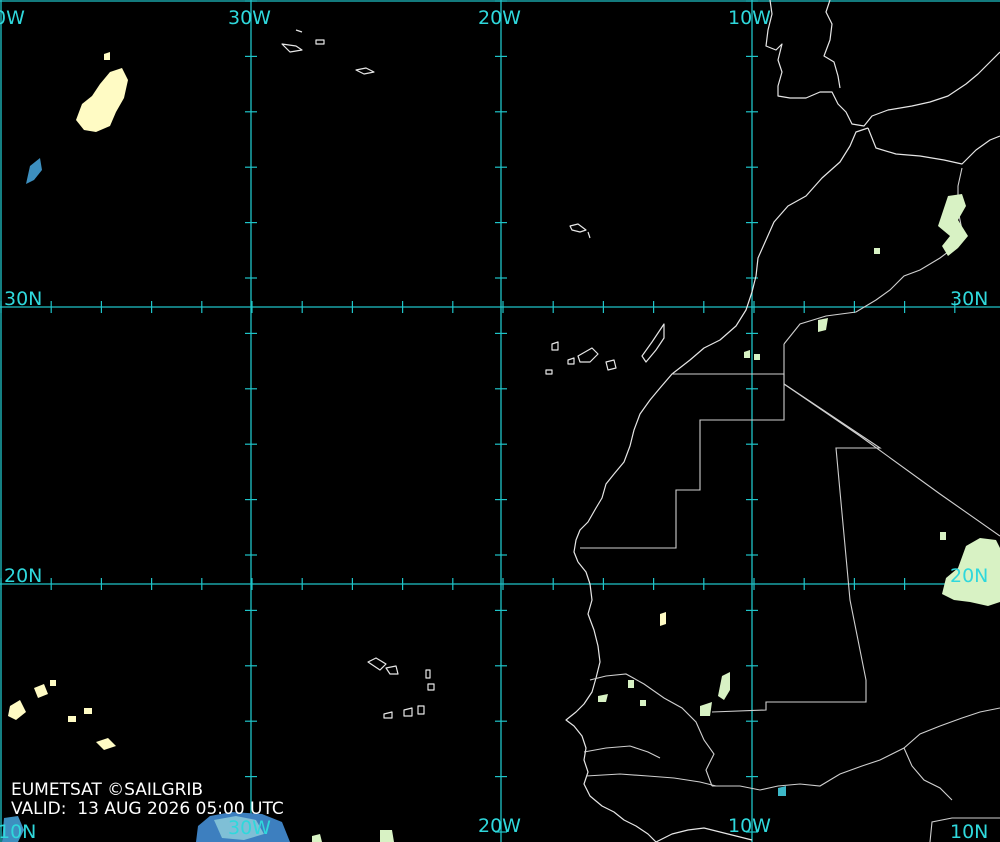 Image resolution: width=1000 pixels, height=842 pixels. What do you see at coordinates (969, 831) in the screenshot?
I see `label-right-10n: 10N` at bounding box center [969, 831].